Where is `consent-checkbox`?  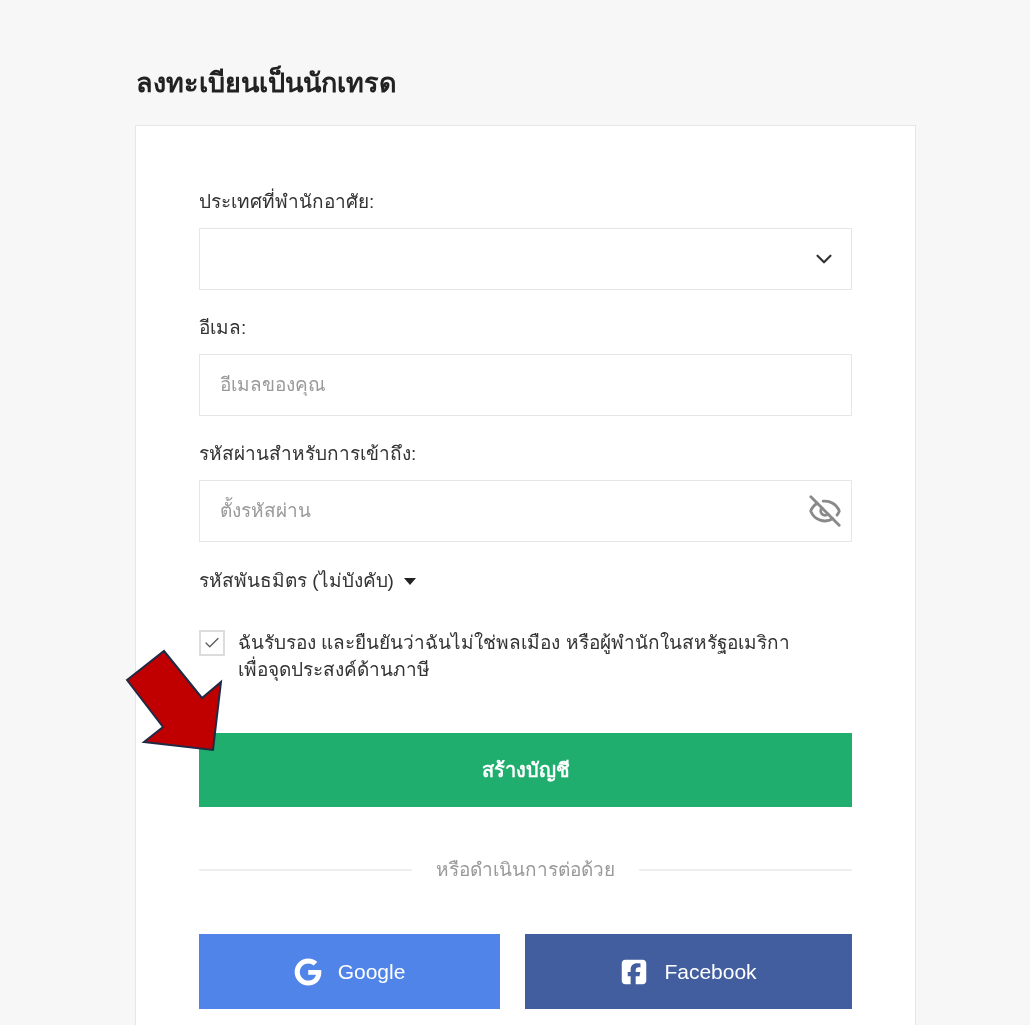
consent-checkbox is located at coordinates (212, 643).